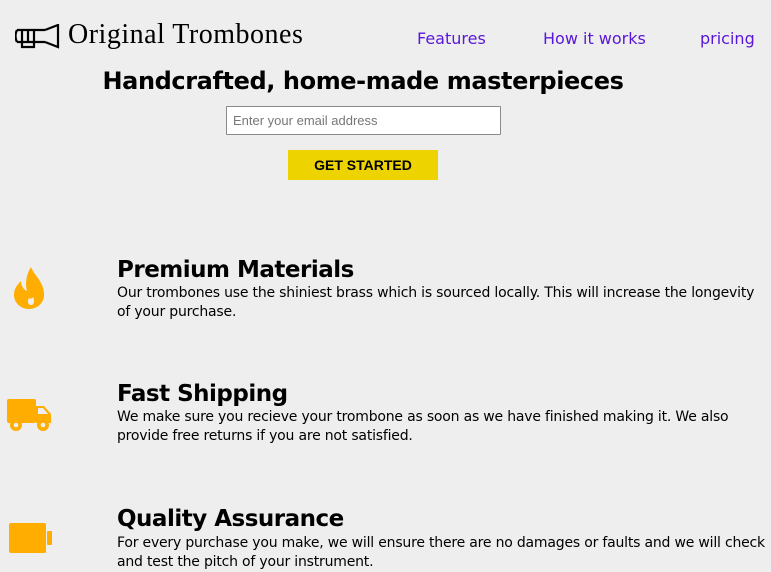  What do you see at coordinates (363, 120) in the screenshot?
I see `email-input` at bounding box center [363, 120].